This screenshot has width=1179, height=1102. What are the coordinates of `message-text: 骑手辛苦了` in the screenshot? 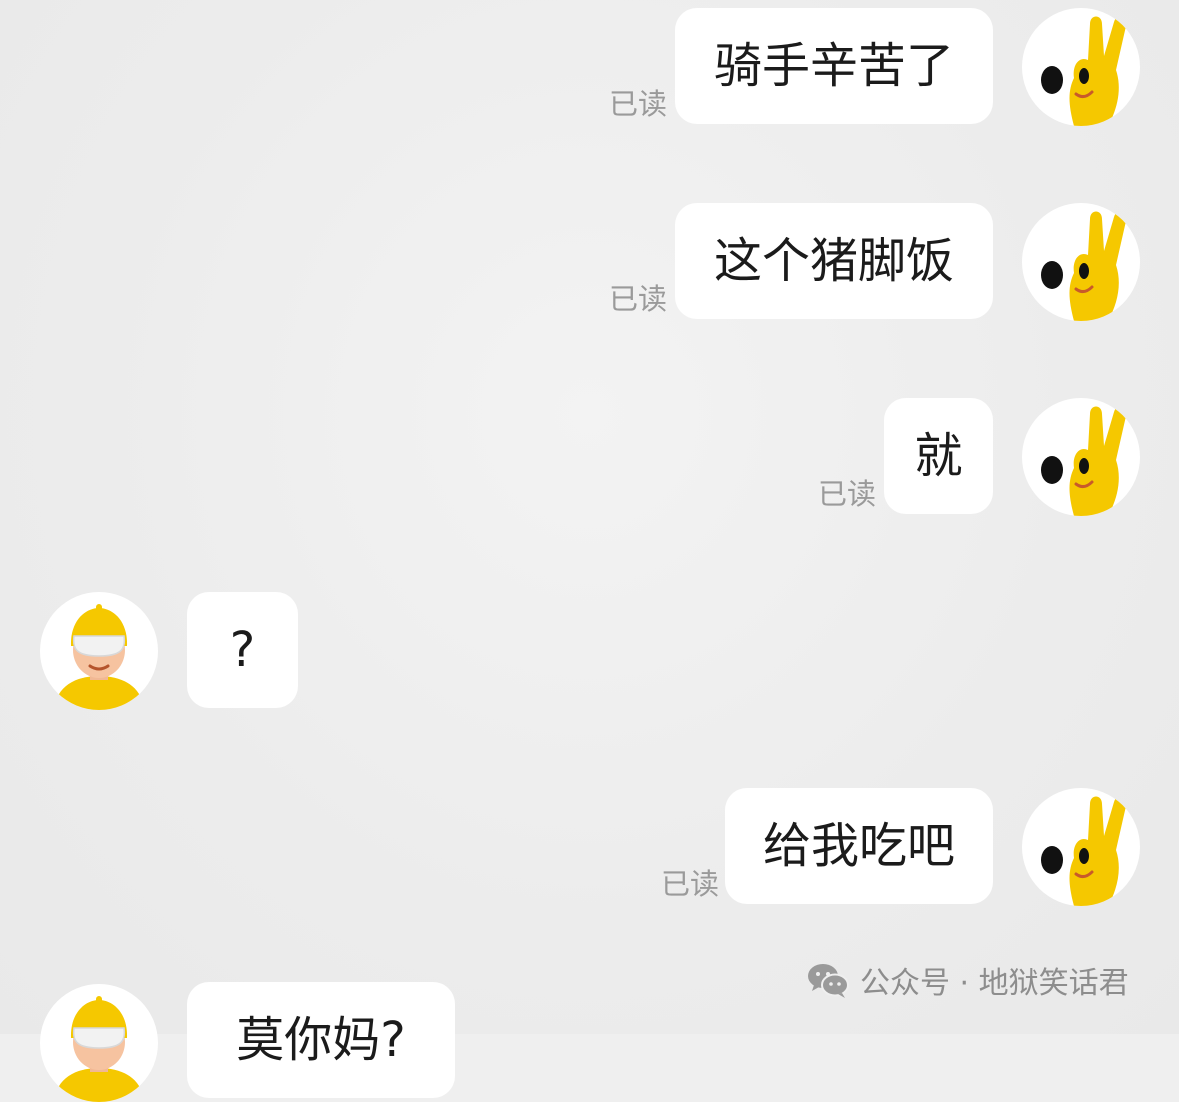 It's located at (833, 66).